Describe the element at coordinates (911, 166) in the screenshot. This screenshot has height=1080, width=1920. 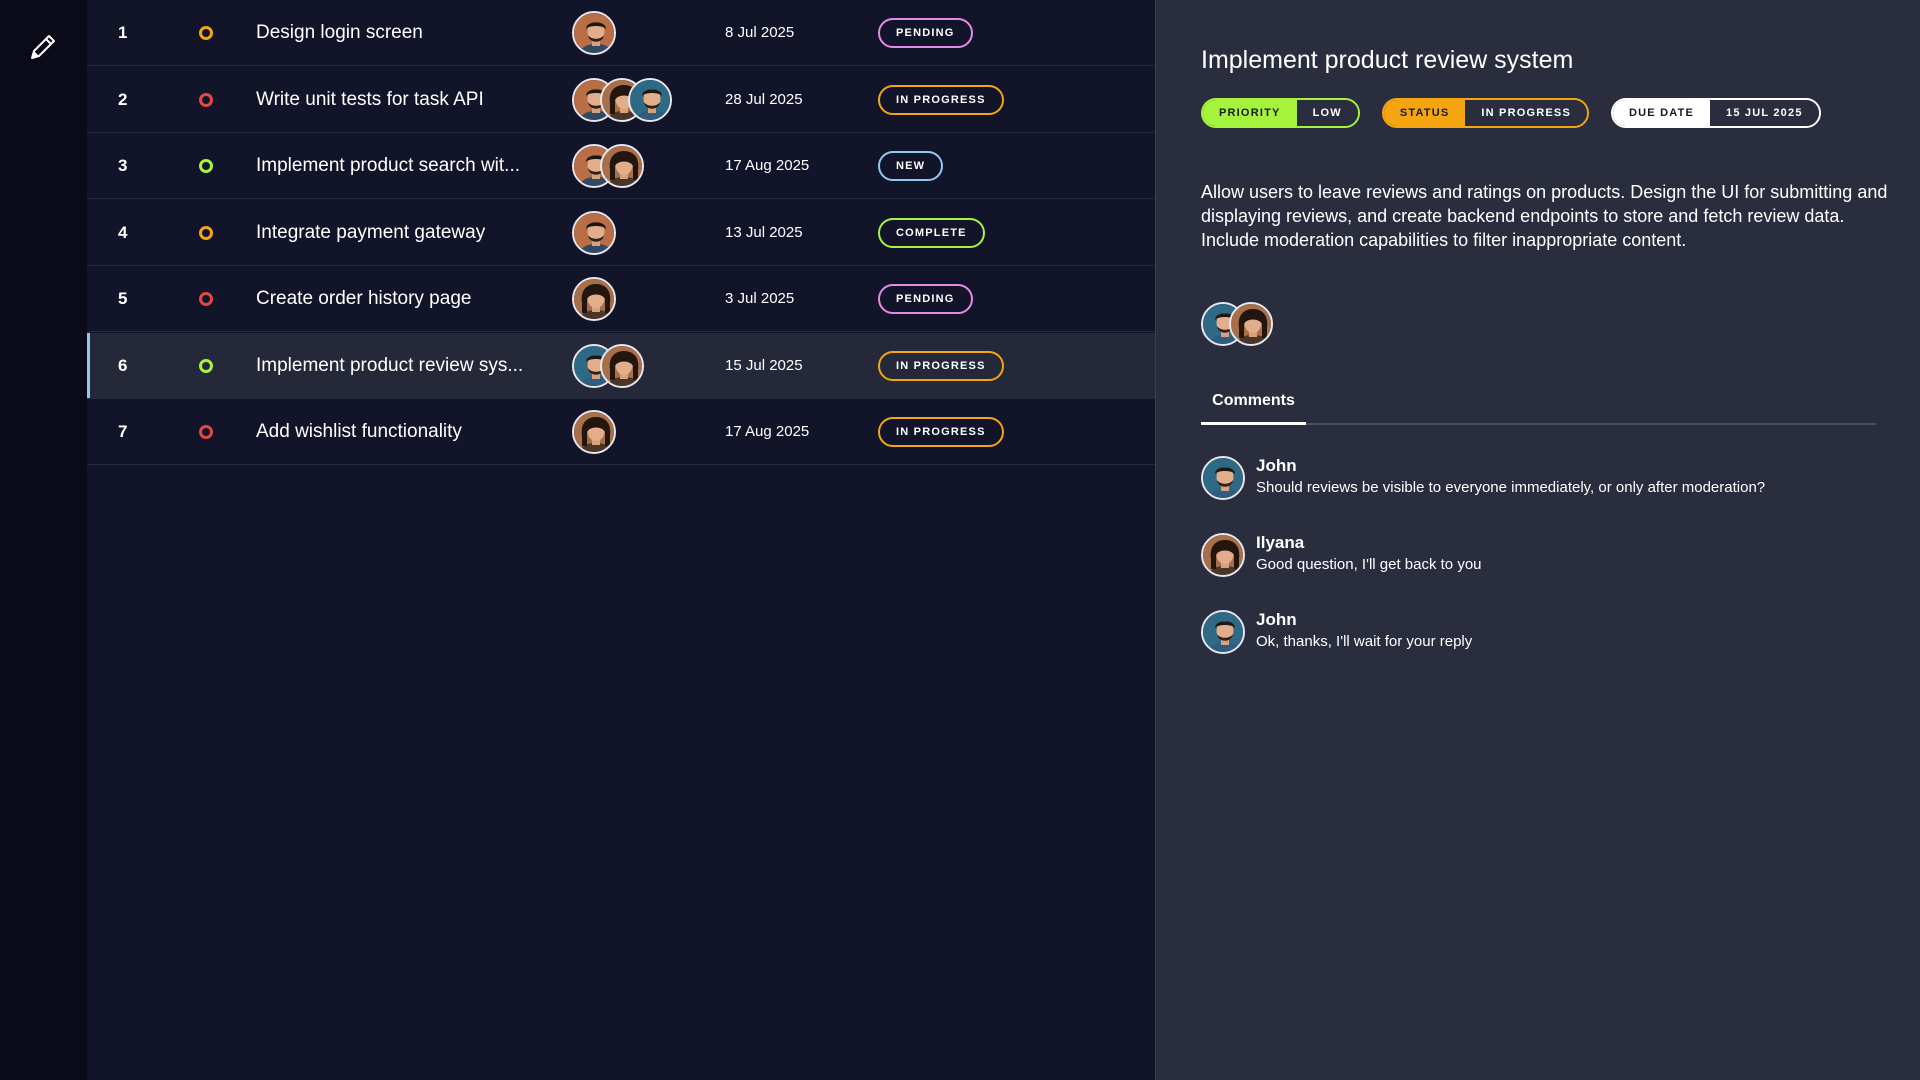
I see `status-badge: NEW` at that location.